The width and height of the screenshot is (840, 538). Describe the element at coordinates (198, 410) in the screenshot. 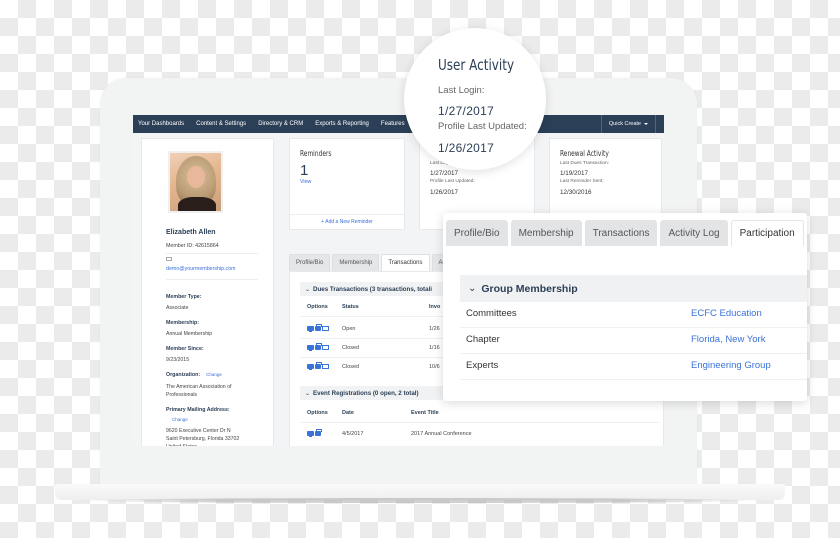

I see `address-label: Primary Mailing Address:` at that location.